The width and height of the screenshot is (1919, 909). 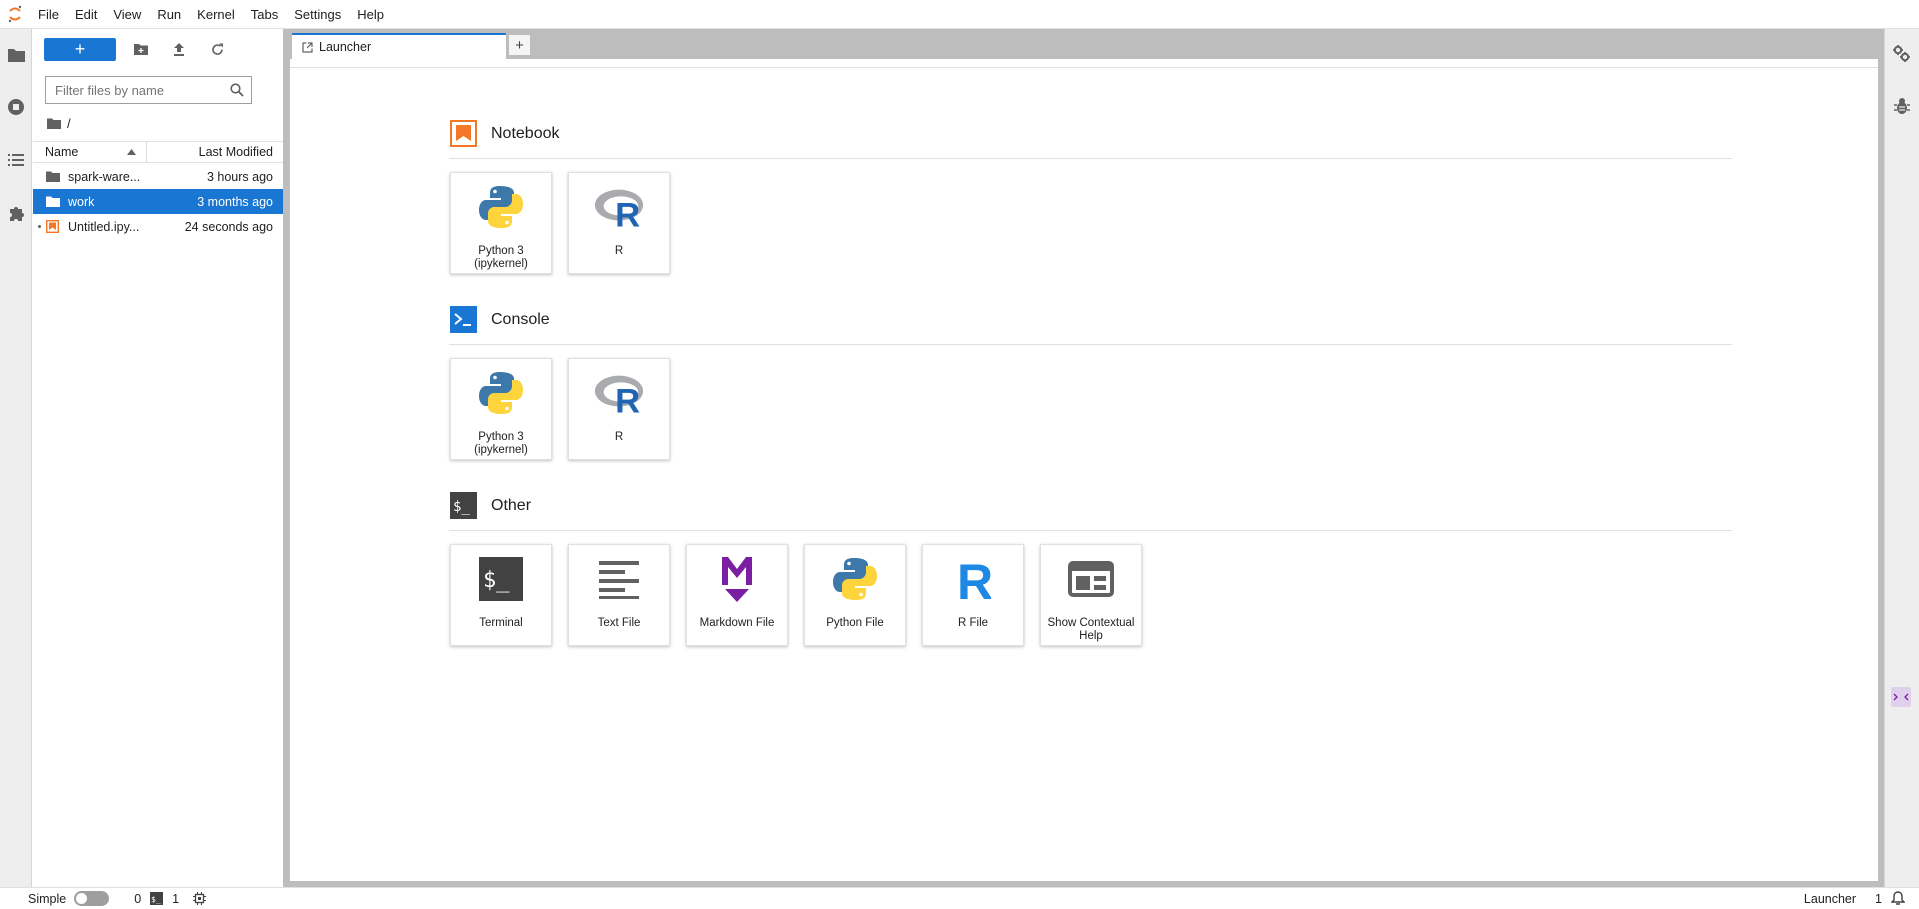 What do you see at coordinates (54, 226) in the screenshot?
I see `notebook-icon` at bounding box center [54, 226].